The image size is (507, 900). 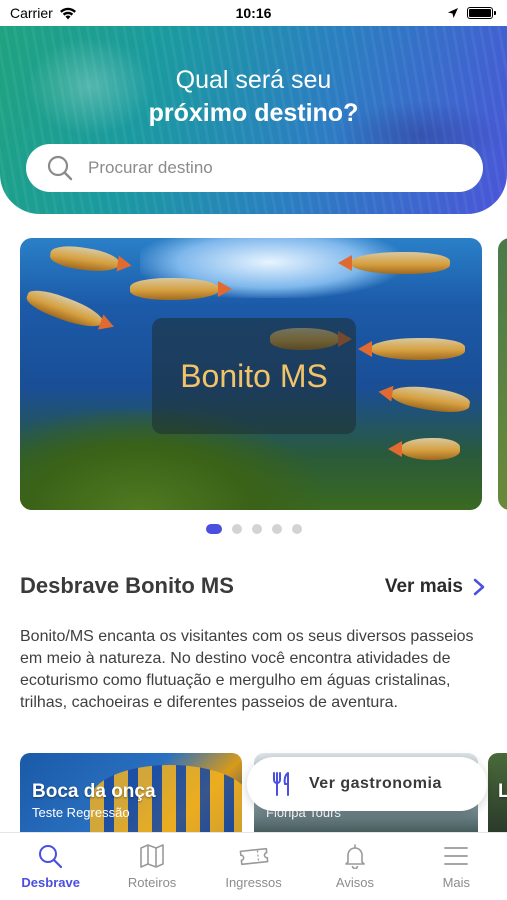 I want to click on bell-icon, so click(x=355, y=856).